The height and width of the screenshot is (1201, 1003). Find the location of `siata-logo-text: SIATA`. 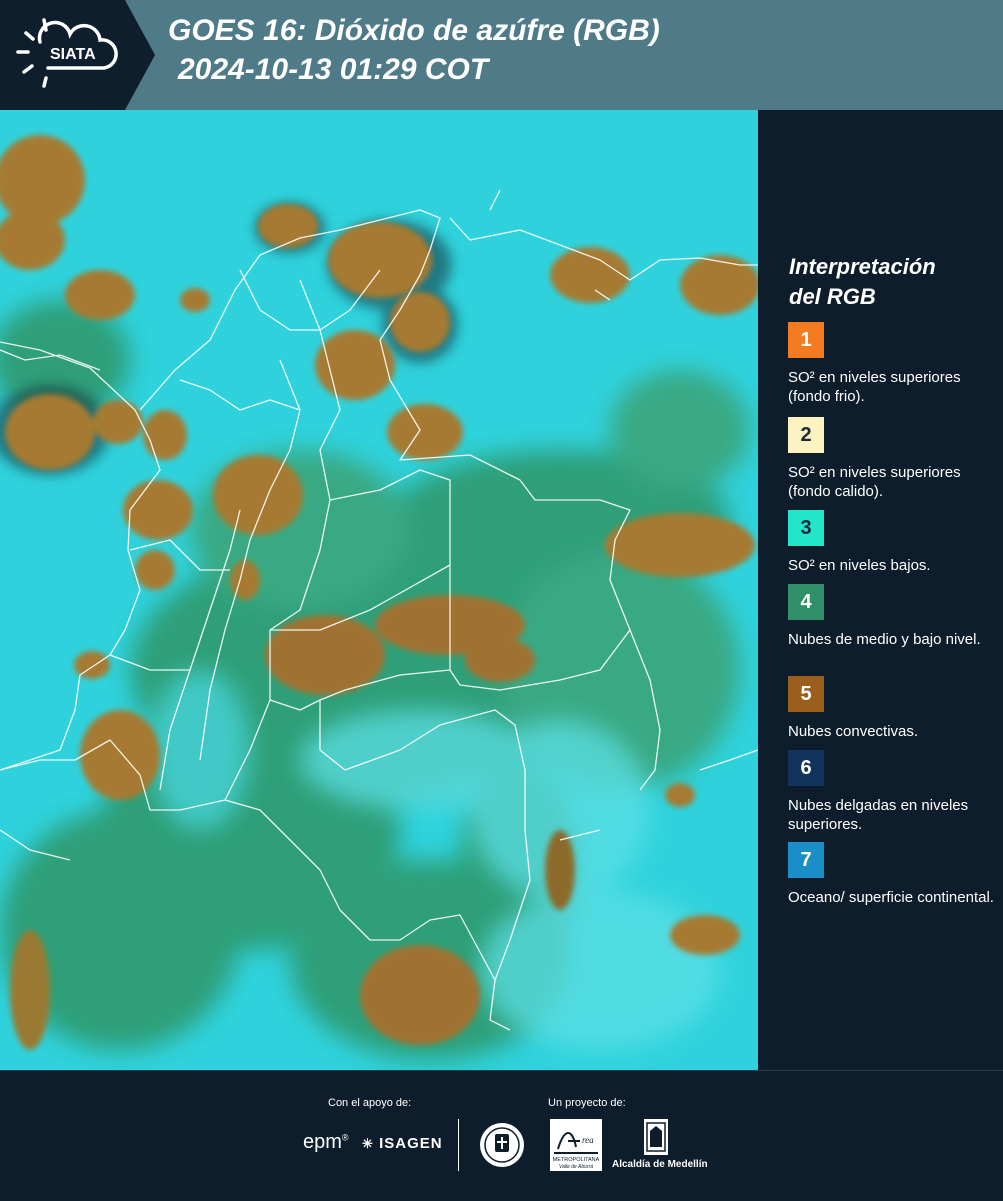

siata-logo-text: SIATA is located at coordinates (73, 54).